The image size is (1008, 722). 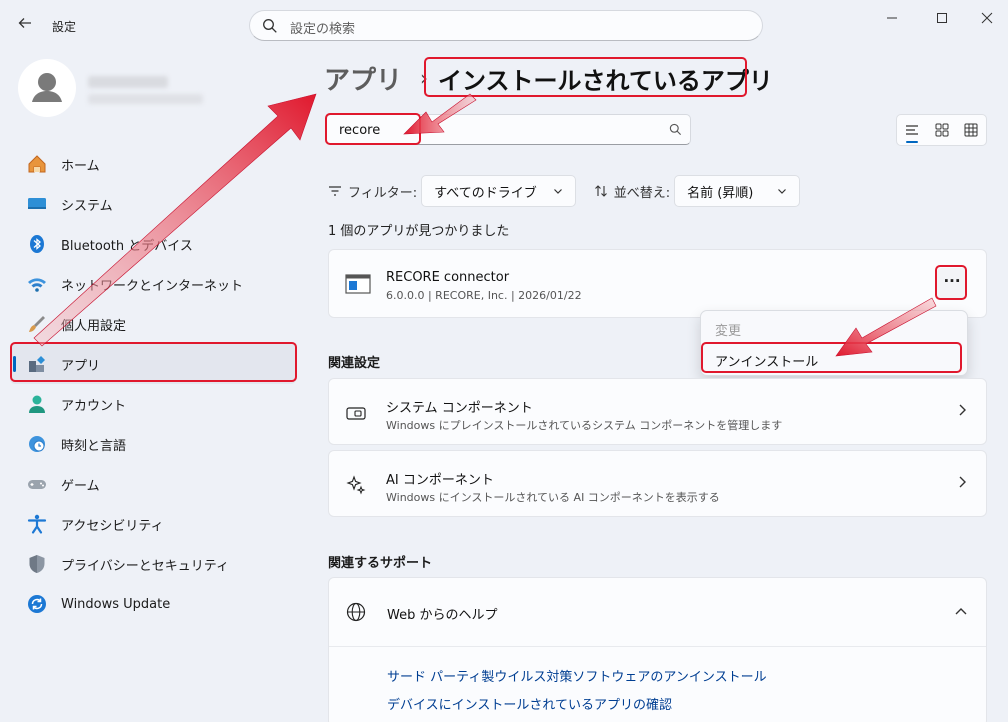 I want to click on page-title: インストールされているアプリ, so click(x=605, y=80).